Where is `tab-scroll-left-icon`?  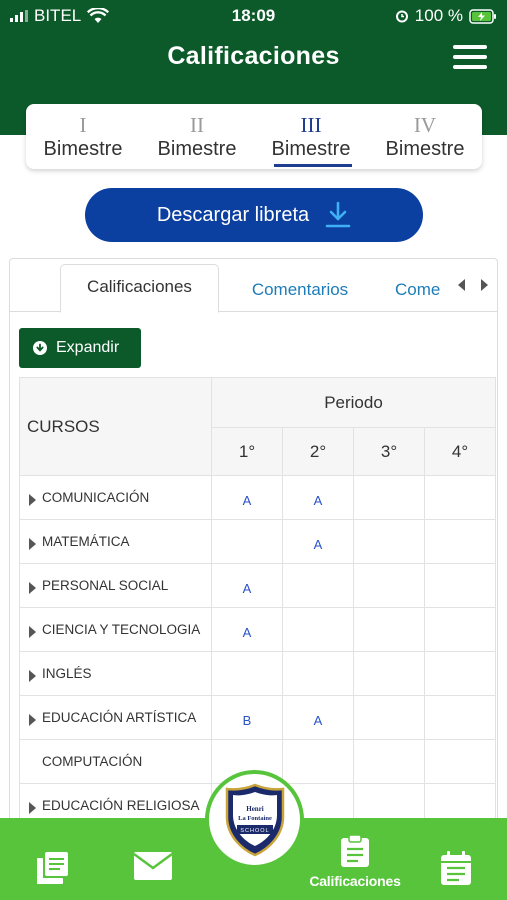
tab-scroll-left-icon is located at coordinates (461, 285).